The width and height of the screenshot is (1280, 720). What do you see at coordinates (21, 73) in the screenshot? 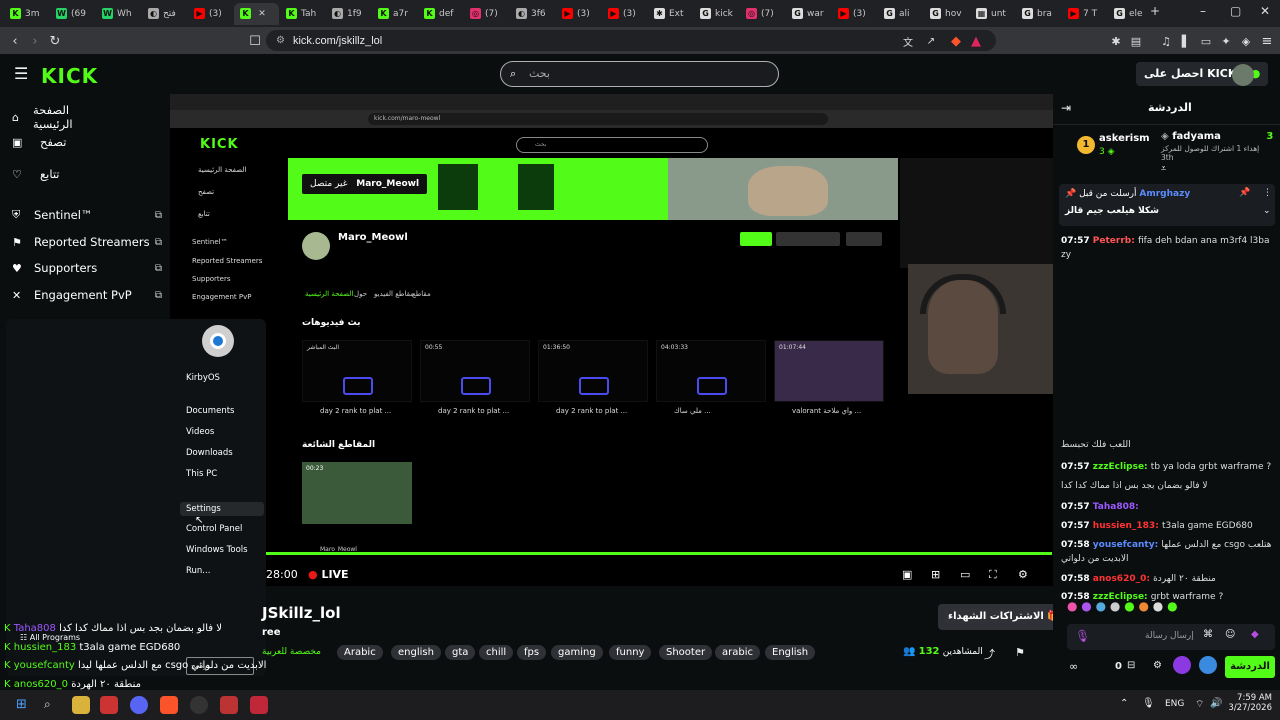
I see `hamburger-menu-icon: ☰` at bounding box center [21, 73].